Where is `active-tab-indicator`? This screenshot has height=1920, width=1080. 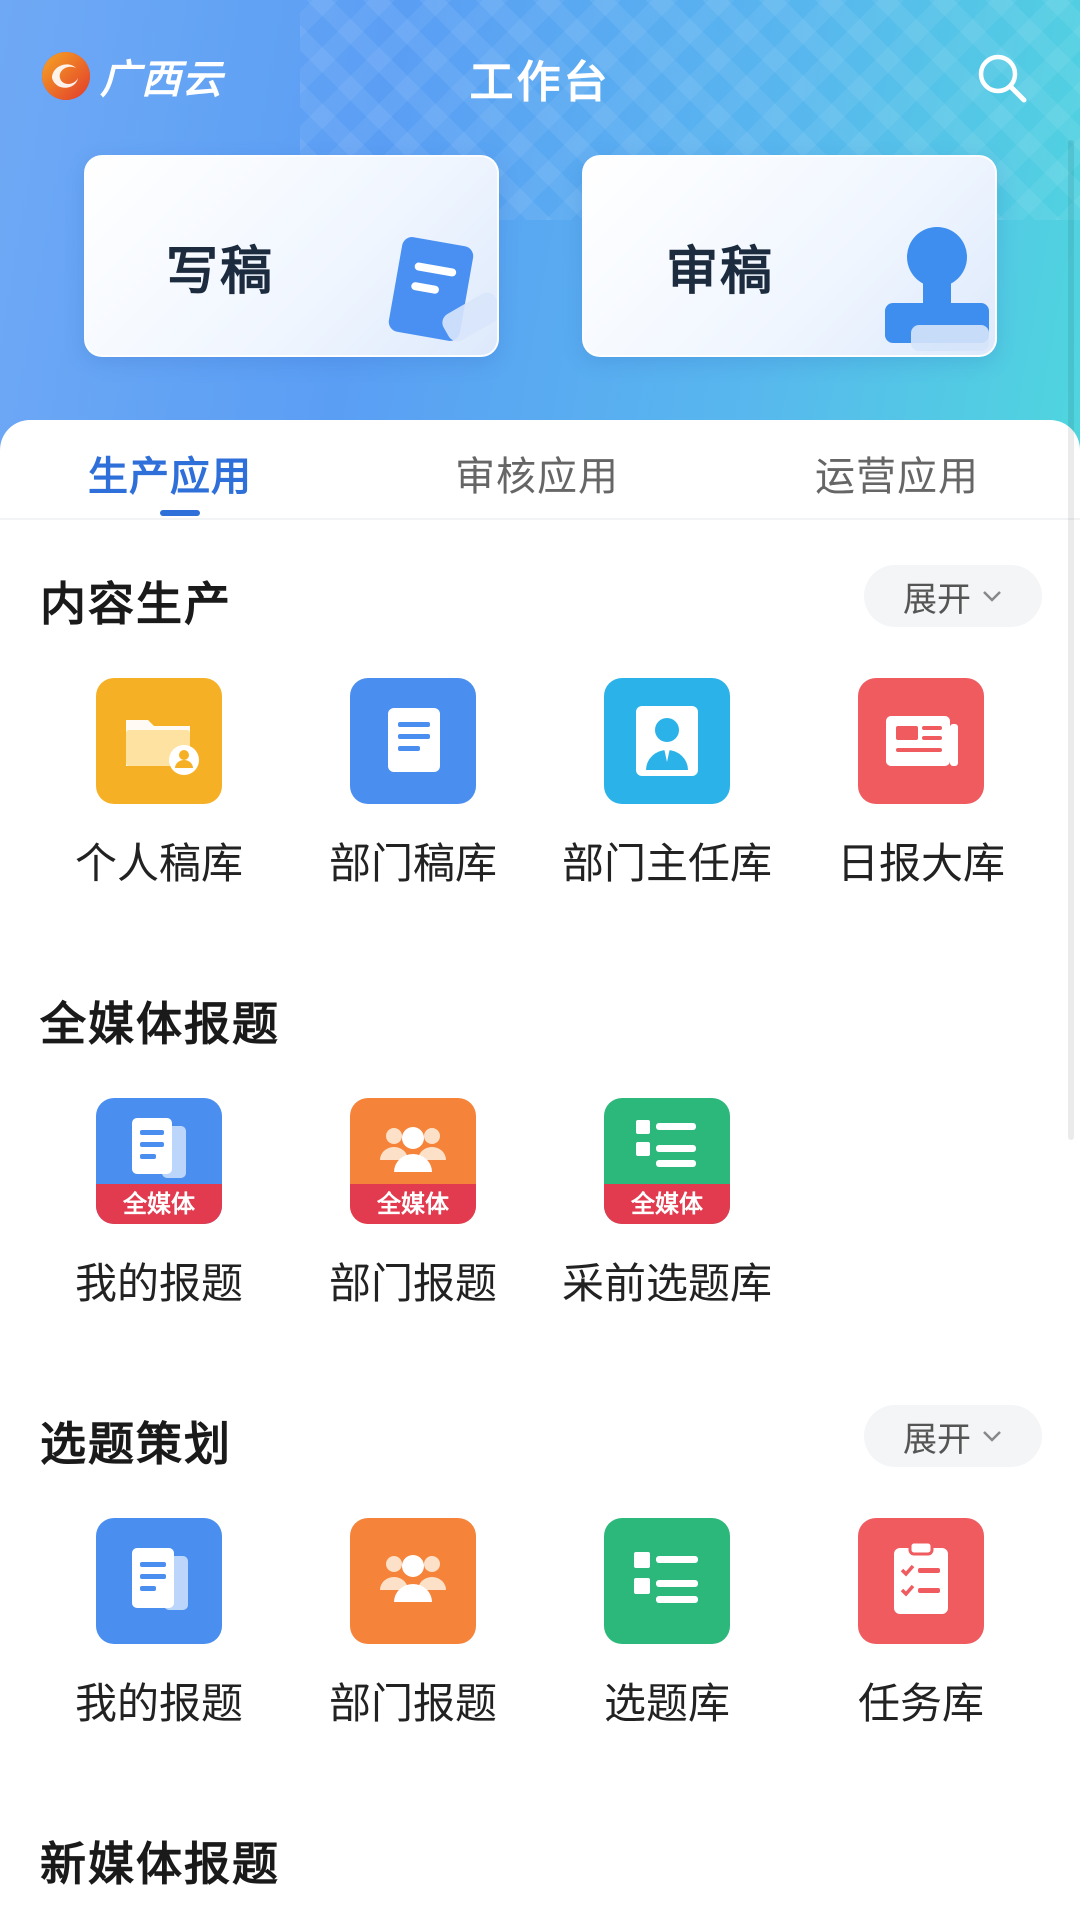 active-tab-indicator is located at coordinates (180, 513).